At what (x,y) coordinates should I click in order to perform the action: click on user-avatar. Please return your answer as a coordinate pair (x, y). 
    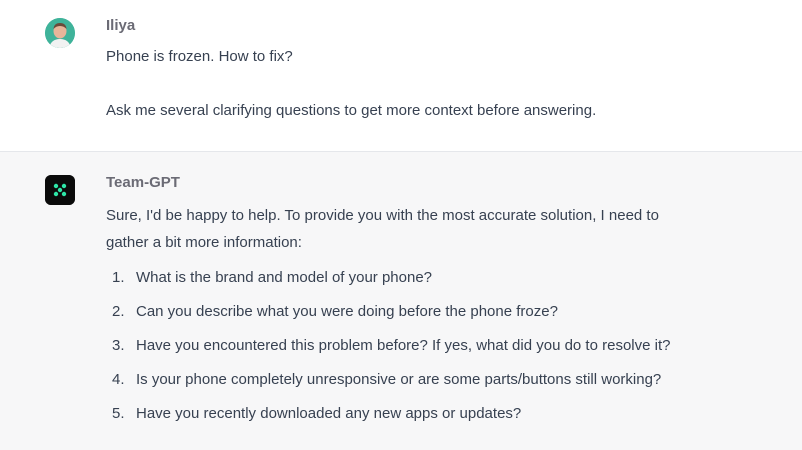
    Looking at the image, I should click on (60, 33).